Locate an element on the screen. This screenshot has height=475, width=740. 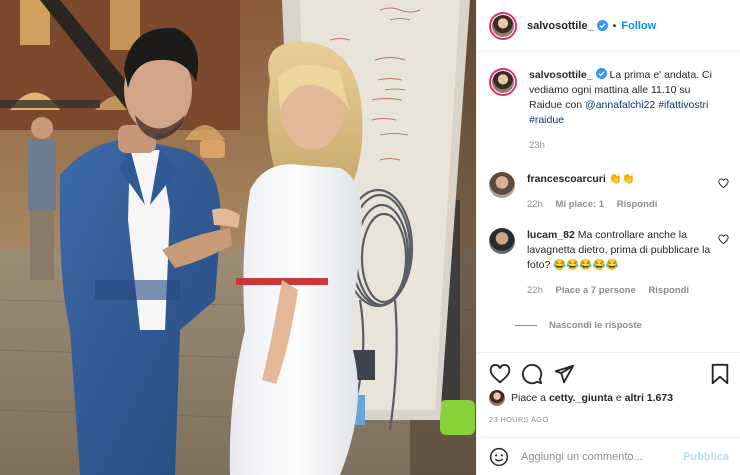
add-comment-bar: Pubblica is located at coordinates (608, 456).